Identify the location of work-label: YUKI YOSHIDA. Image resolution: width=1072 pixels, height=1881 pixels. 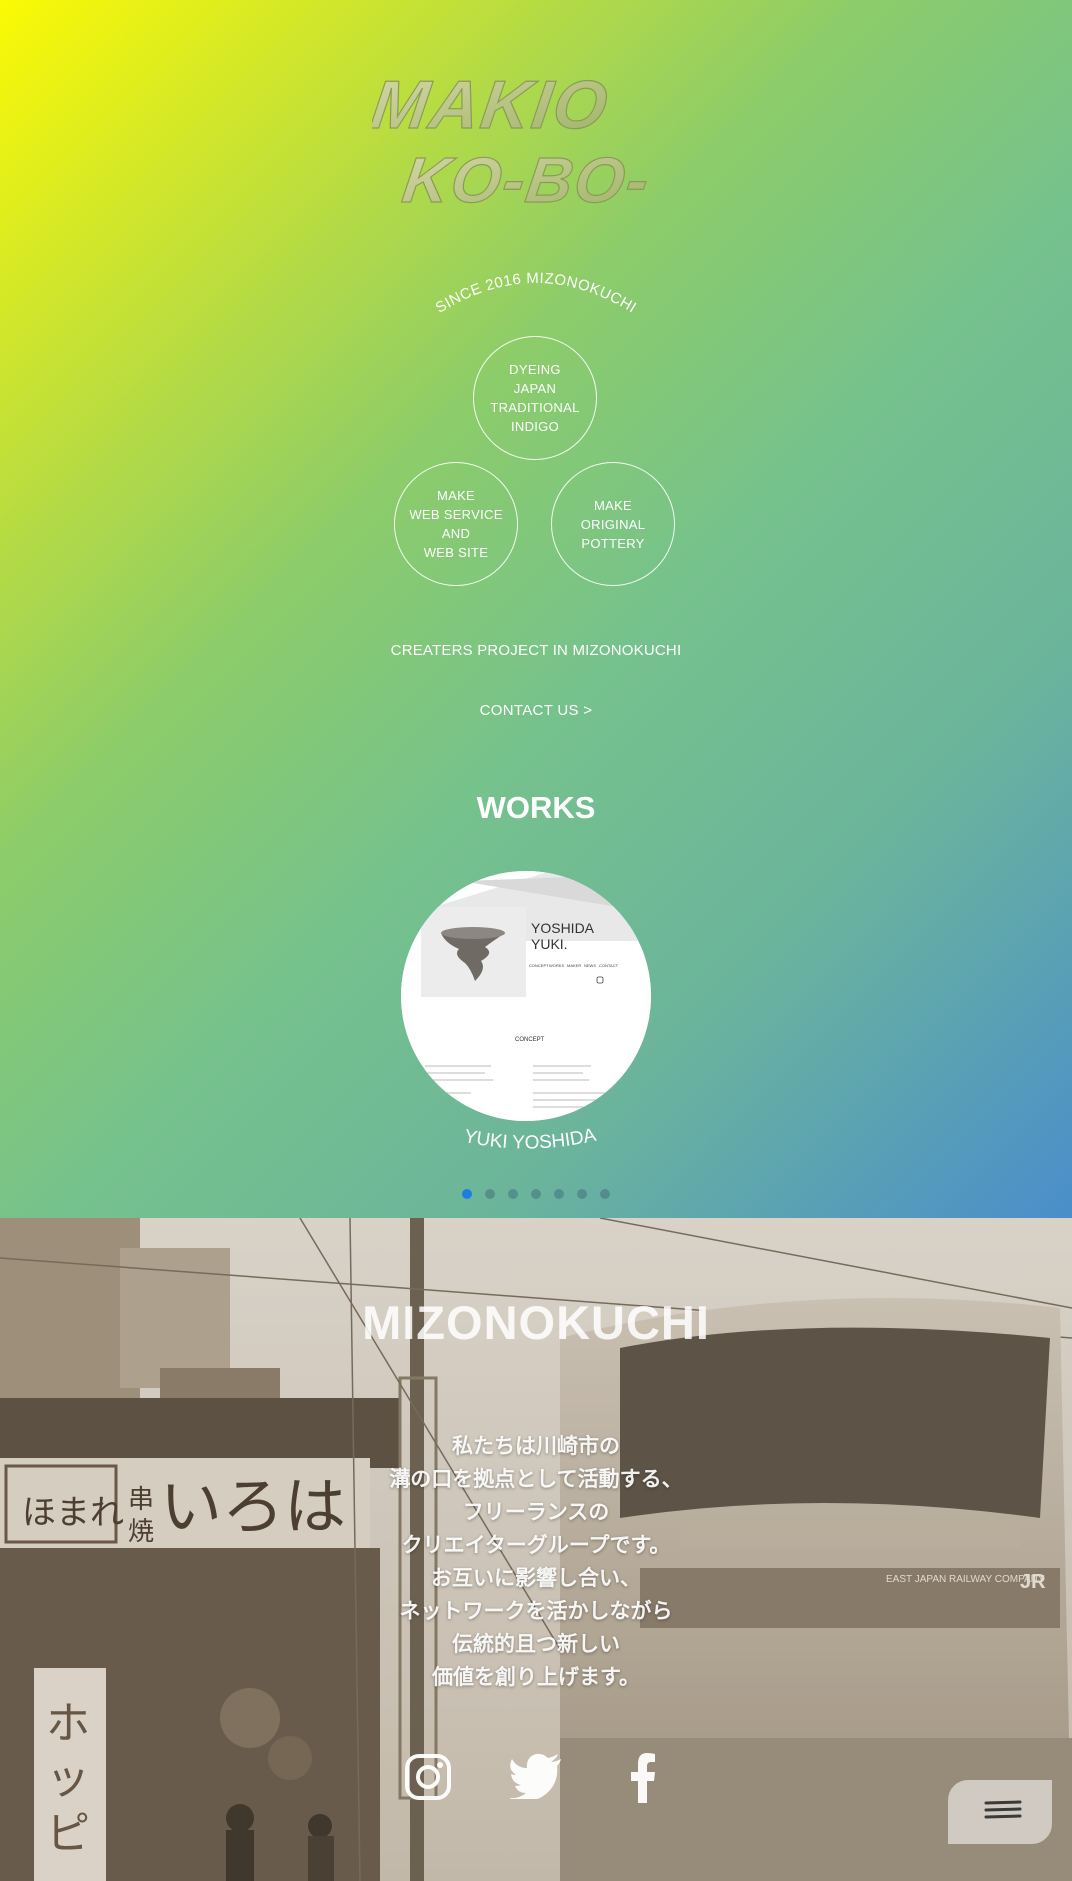
(530, 1139).